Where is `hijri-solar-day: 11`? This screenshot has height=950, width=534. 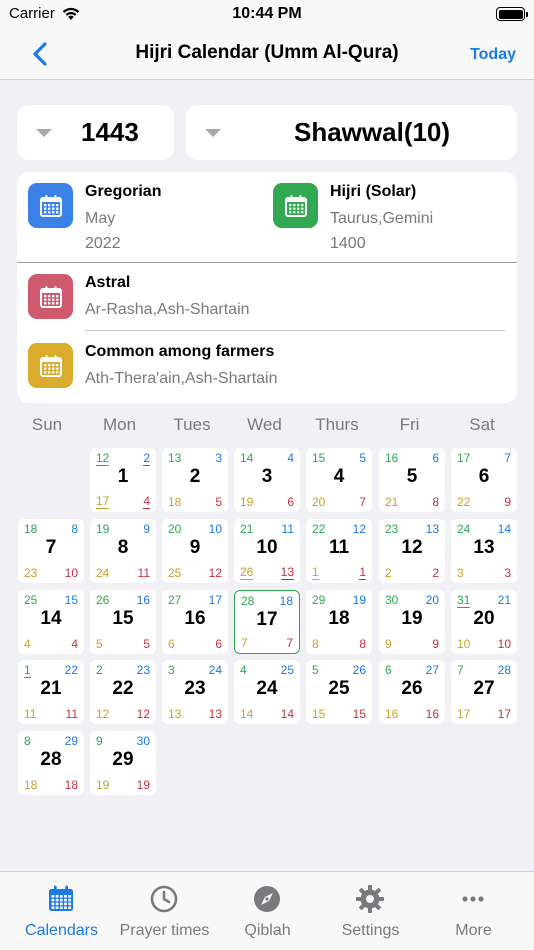
hijri-solar-day: 11 is located at coordinates (287, 529).